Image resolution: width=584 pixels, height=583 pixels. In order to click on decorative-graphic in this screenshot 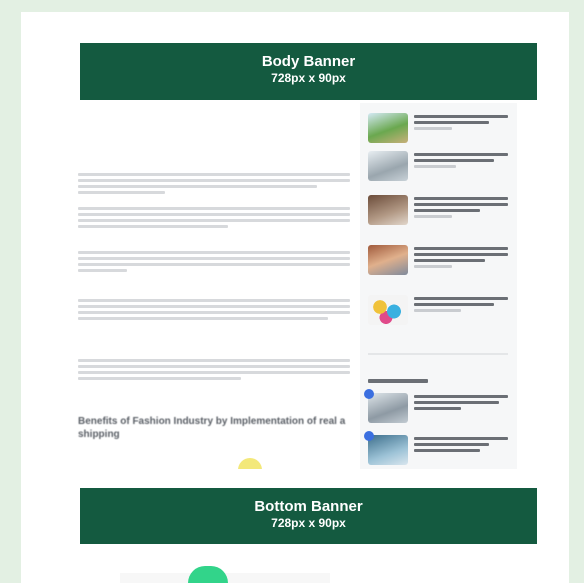, I will do `click(250, 463)`.